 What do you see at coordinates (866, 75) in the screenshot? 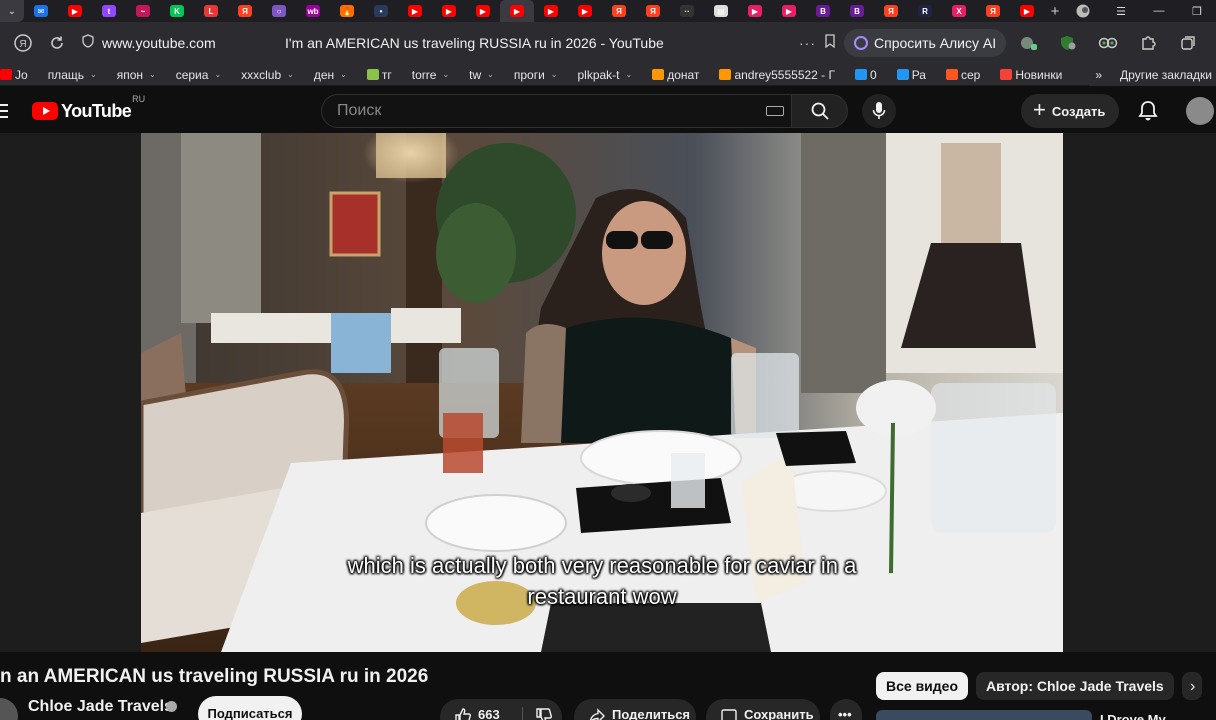
I see `bookmark-item: 0` at bounding box center [866, 75].